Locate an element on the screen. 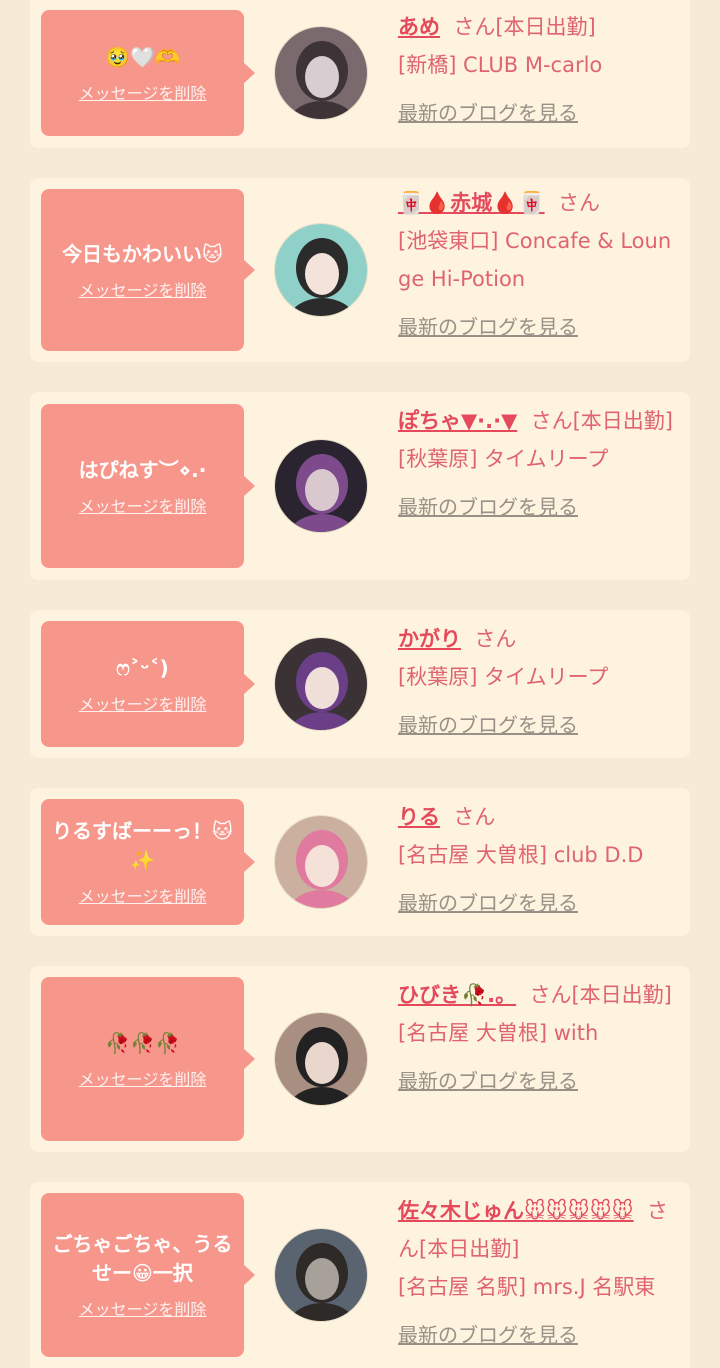 This screenshot has height=1368, width=720. cast-name-line: あめ さん[本日出勤] is located at coordinates (540, 27).